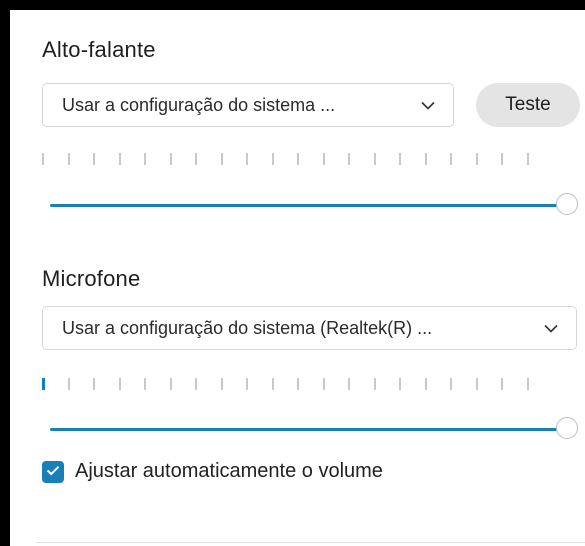 This screenshot has height=546, width=585. Describe the element at coordinates (229, 471) in the screenshot. I see `auto-volume-label: Ajustar automaticamente o volume` at that location.